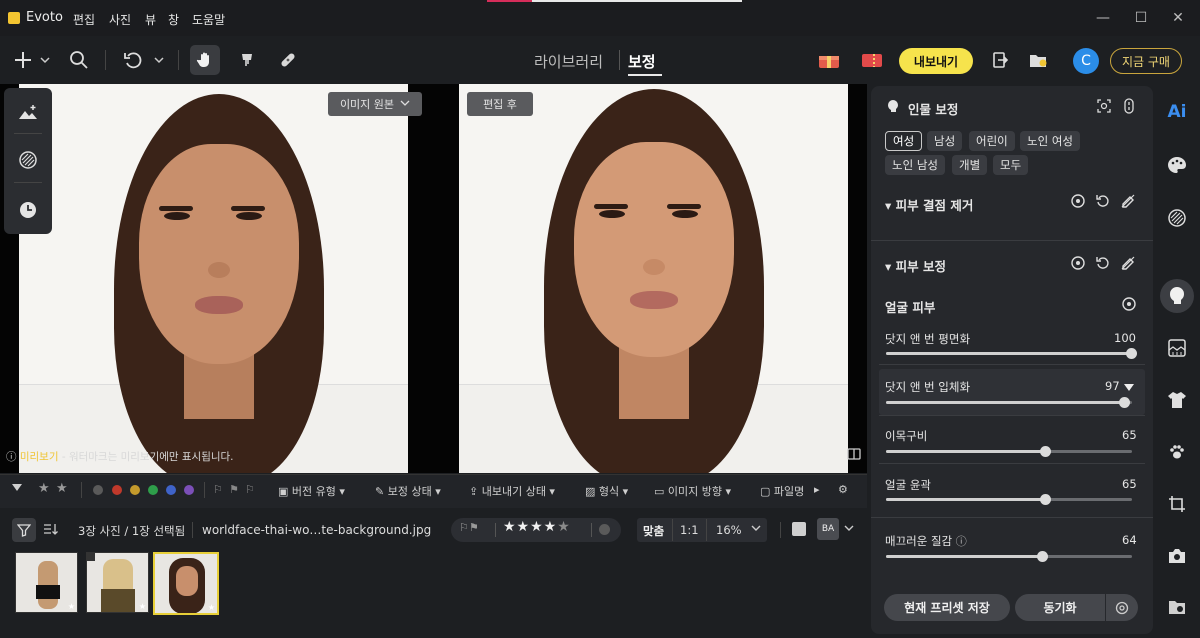 This screenshot has width=1200, height=638. What do you see at coordinates (46, 582) in the screenshot?
I see `thumbnail-1: ★` at bounding box center [46, 582].